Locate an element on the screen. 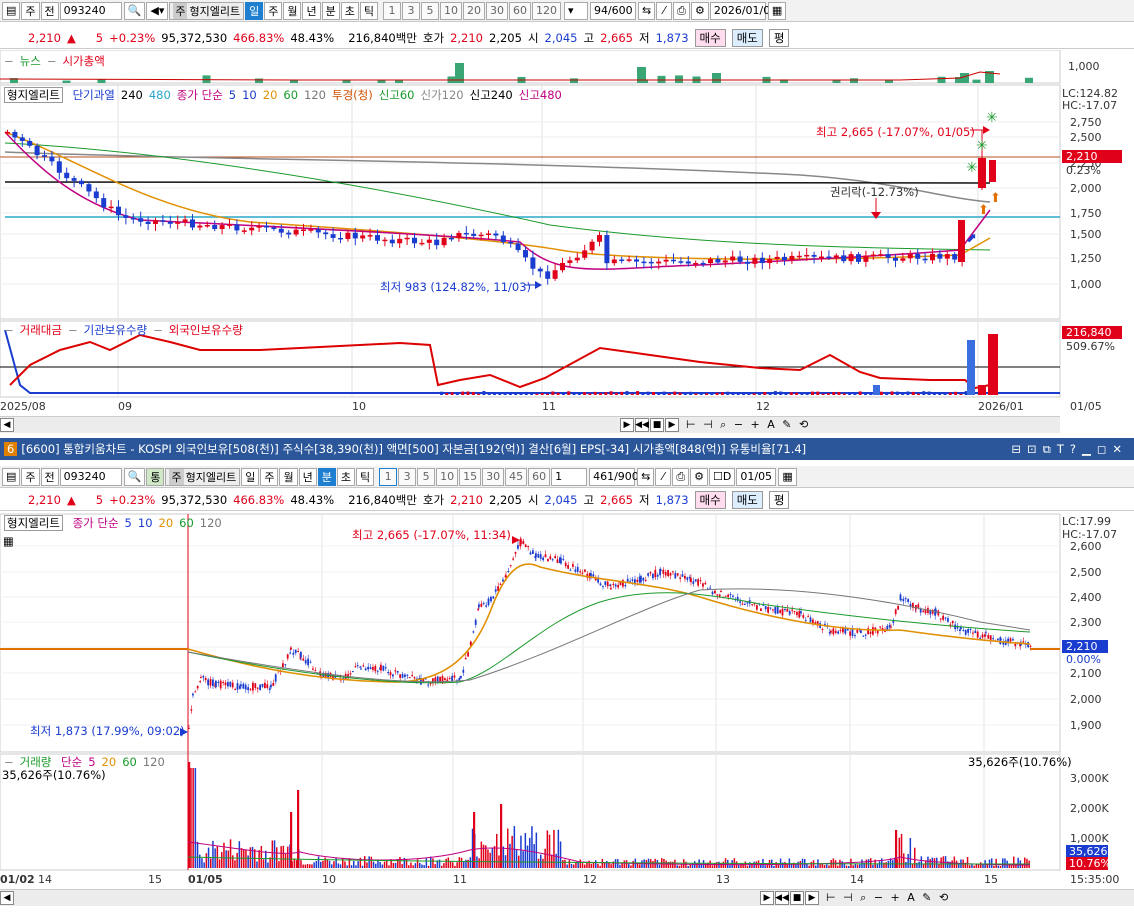 Image resolution: width=1134 pixels, height=912 pixels. grid-icon: ▦ is located at coordinates (8, 541).